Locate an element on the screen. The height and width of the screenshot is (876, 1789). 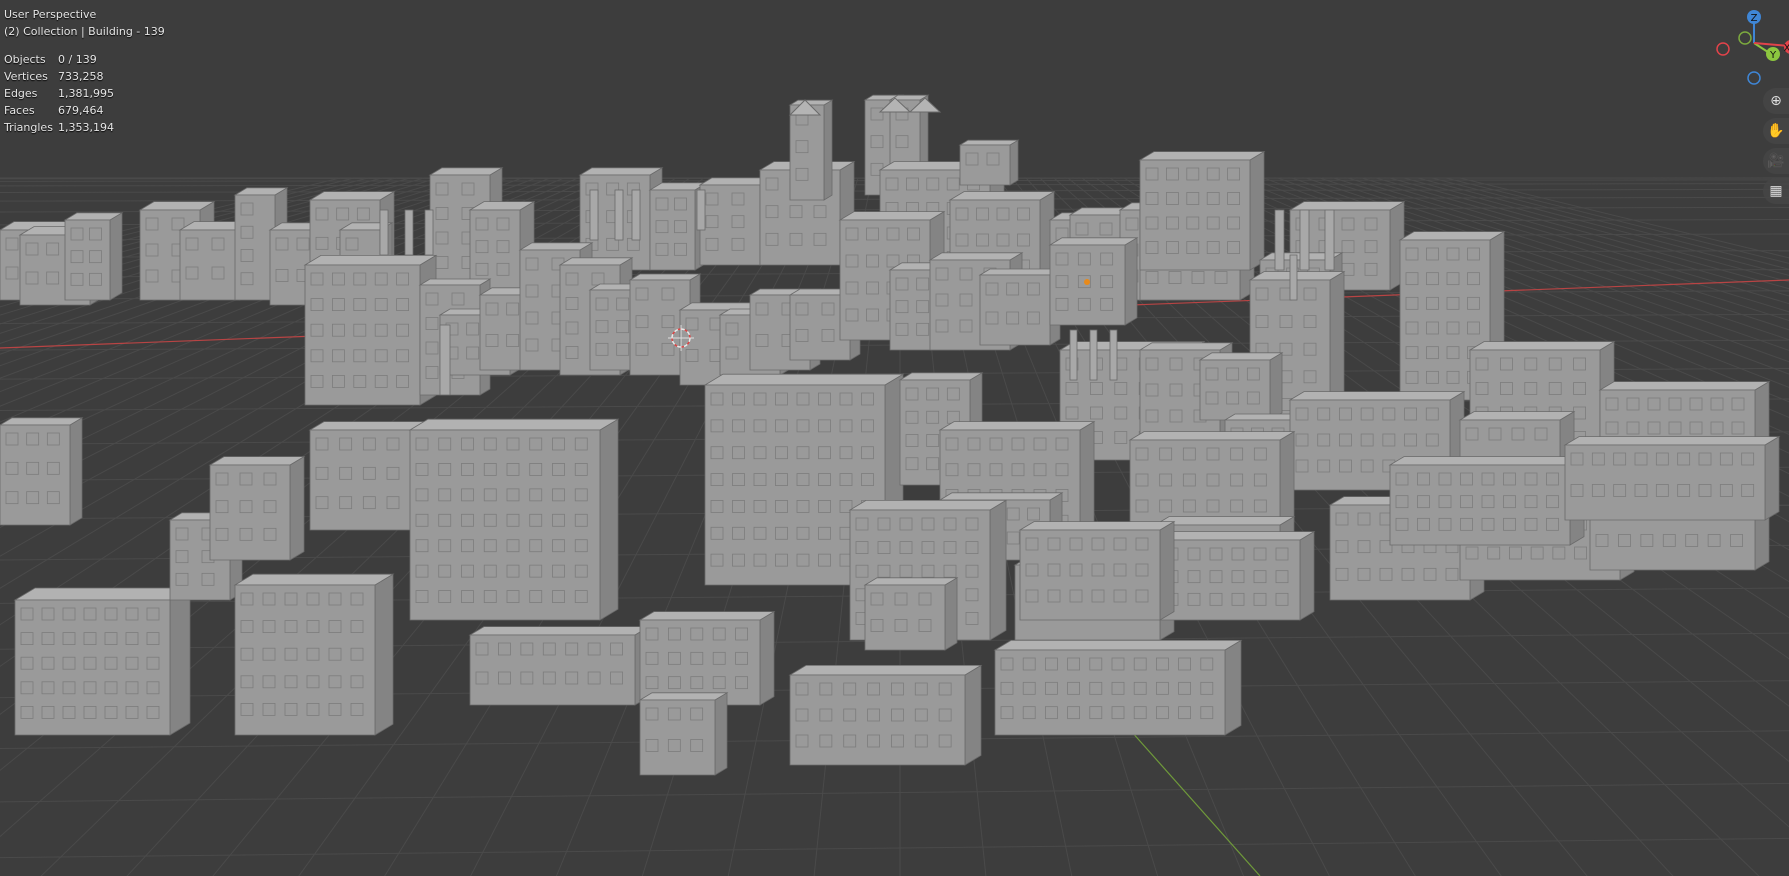
stat-vertices: Vertices 733,258 is located at coordinates (54, 76).